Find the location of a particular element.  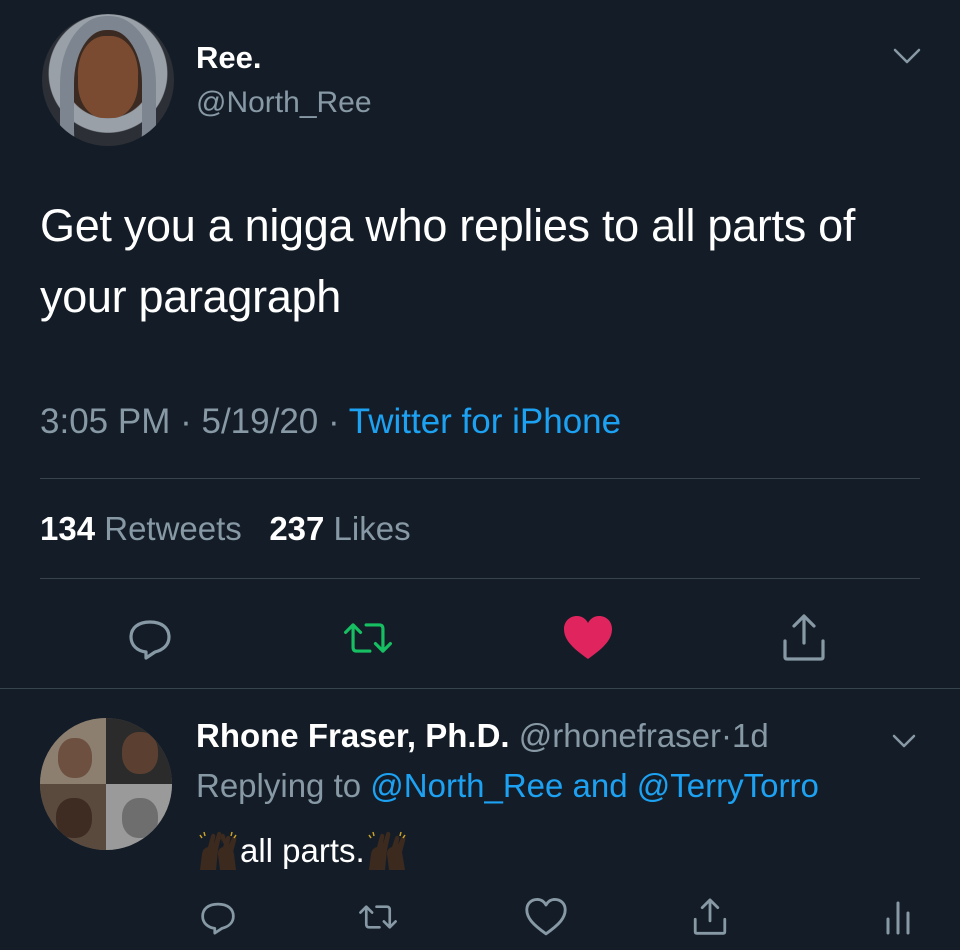

retweets-count-link: 134 Retweets is located at coordinates (141, 528).